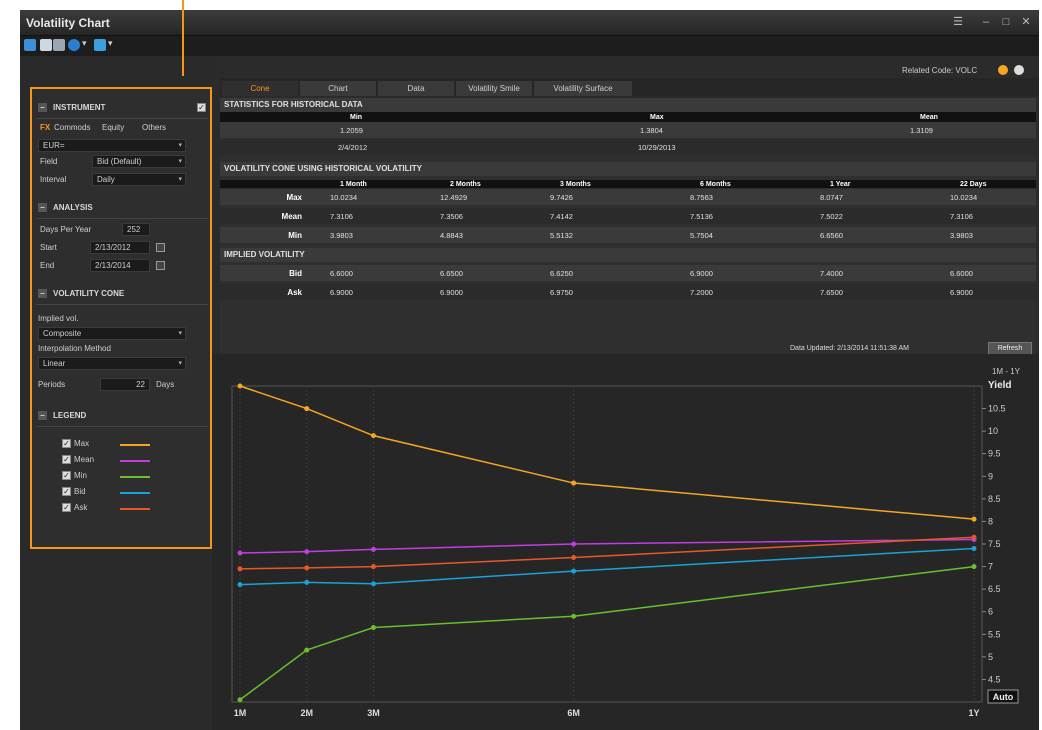 The height and width of the screenshot is (730, 1042). What do you see at coordinates (139, 179) in the screenshot?
I see `interval-select: Daily ▾` at bounding box center [139, 179].